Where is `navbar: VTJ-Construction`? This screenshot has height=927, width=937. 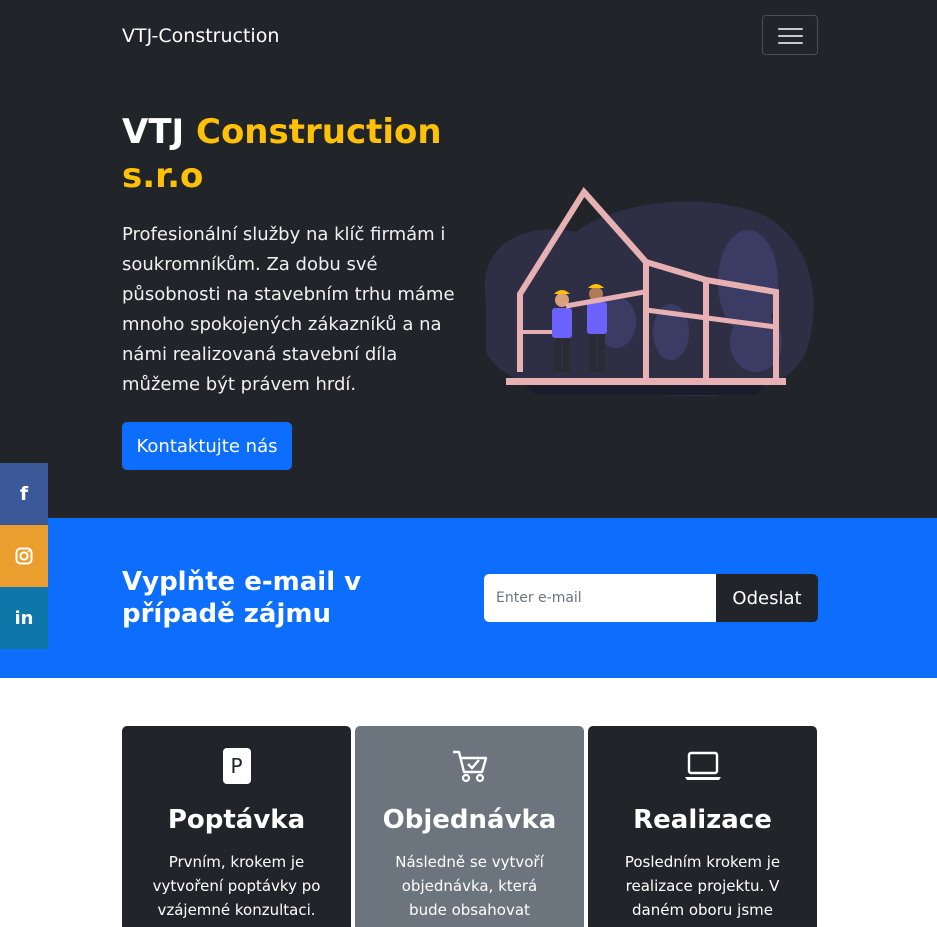
navbar: VTJ-Construction is located at coordinates (468, 36).